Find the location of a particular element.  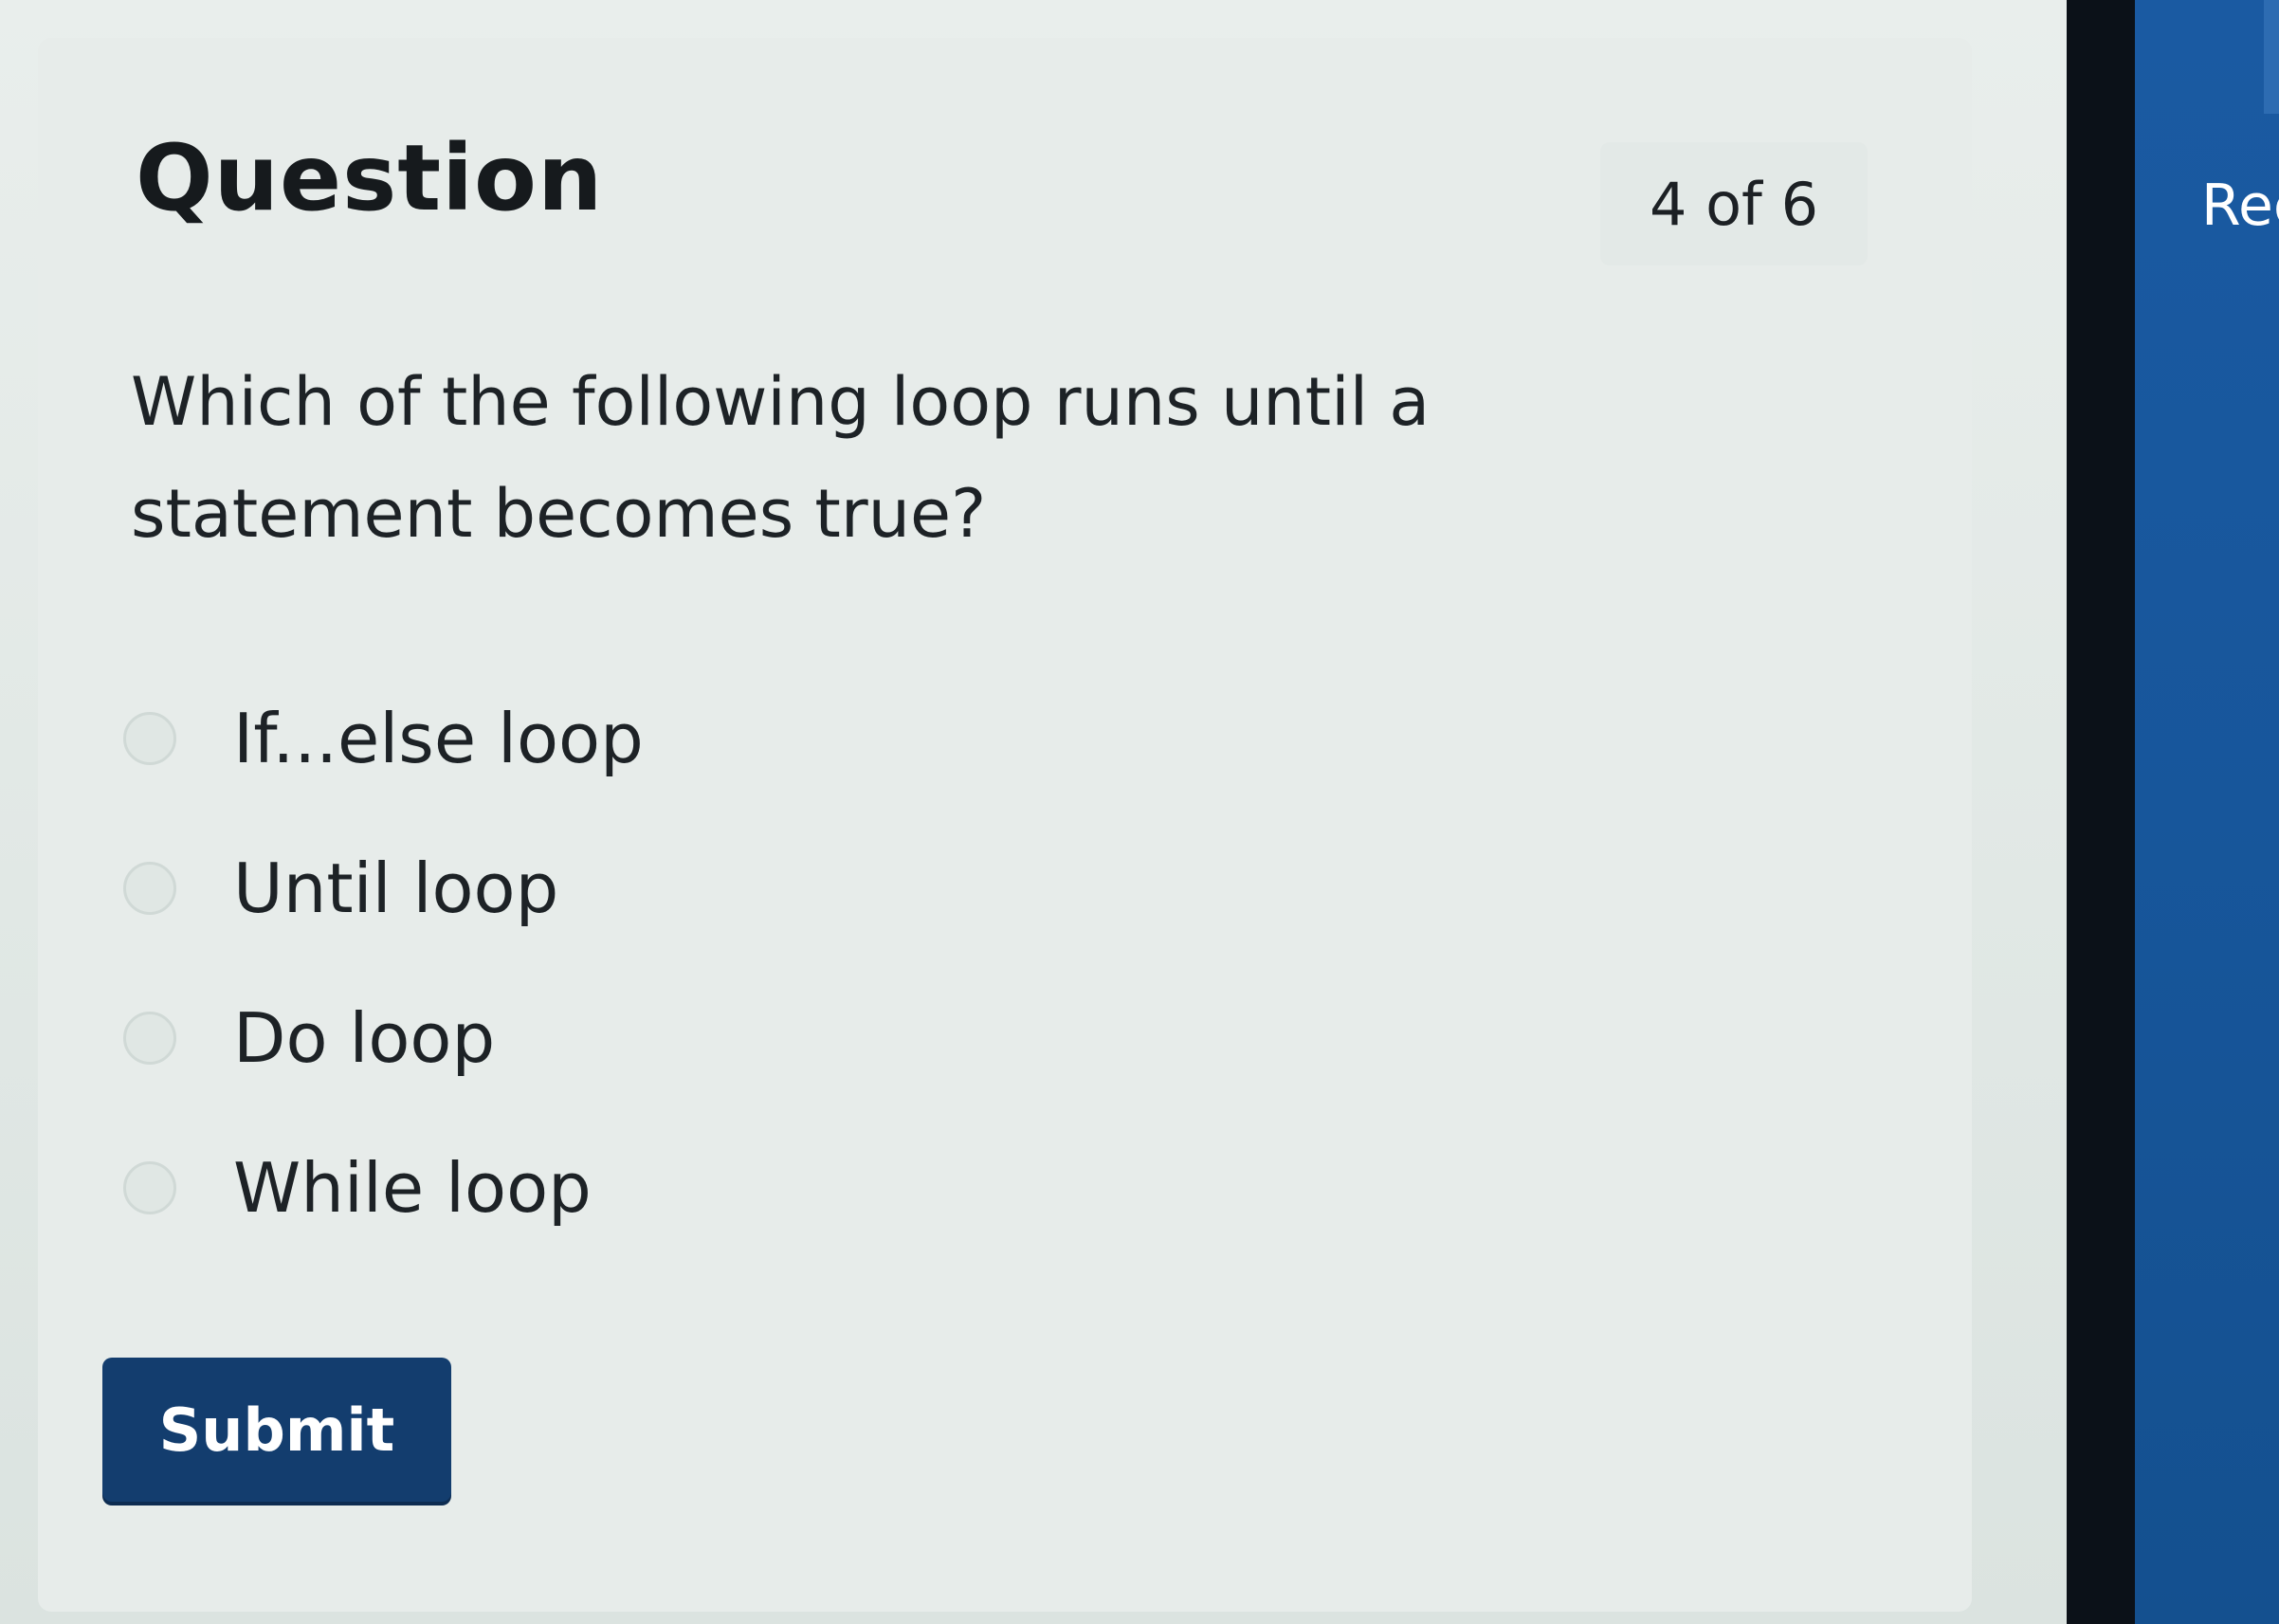

side-panel-label: Rec is located at coordinates (2240, 206).